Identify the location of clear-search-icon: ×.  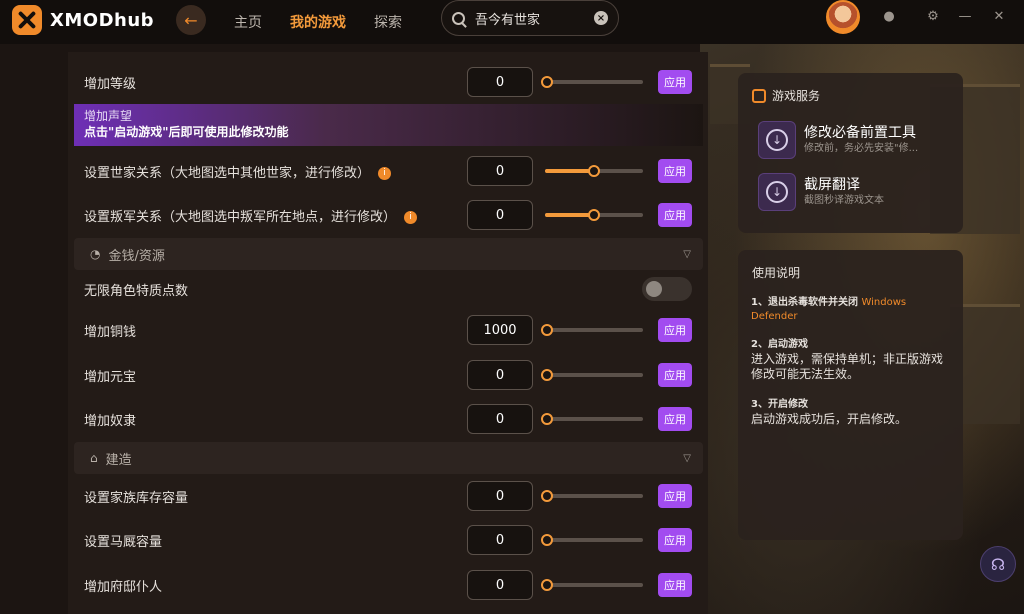
(601, 18).